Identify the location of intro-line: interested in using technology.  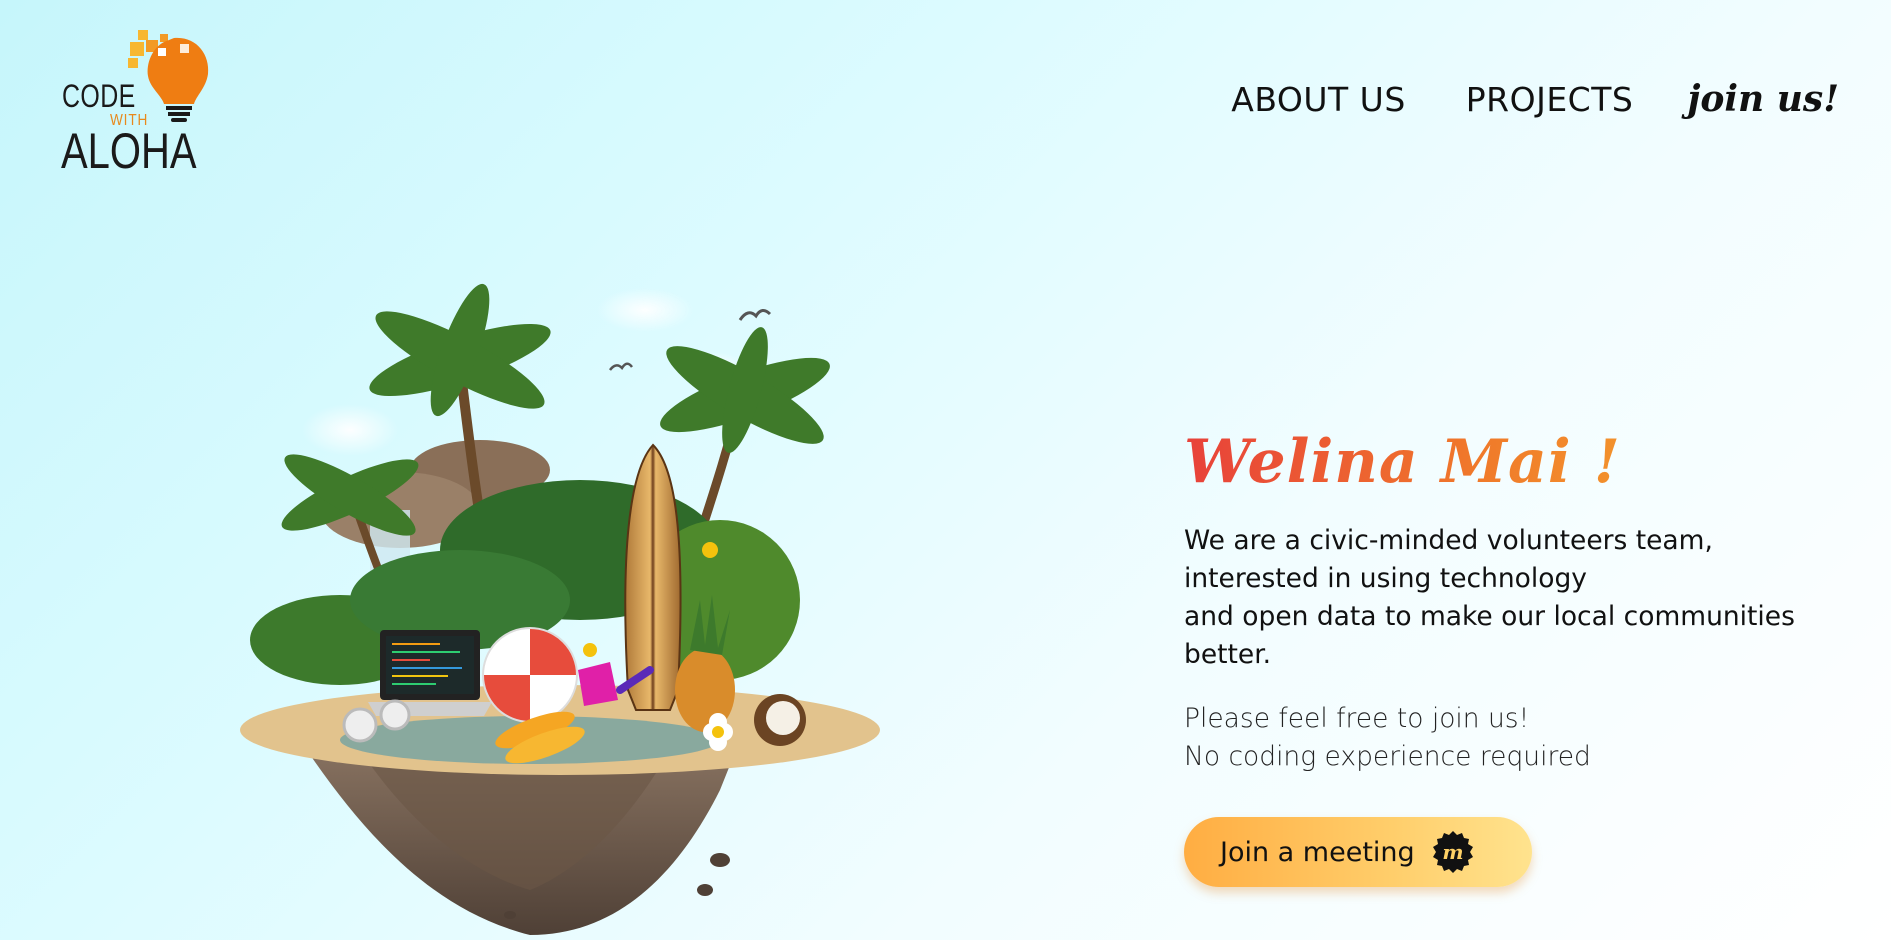
(1385, 578).